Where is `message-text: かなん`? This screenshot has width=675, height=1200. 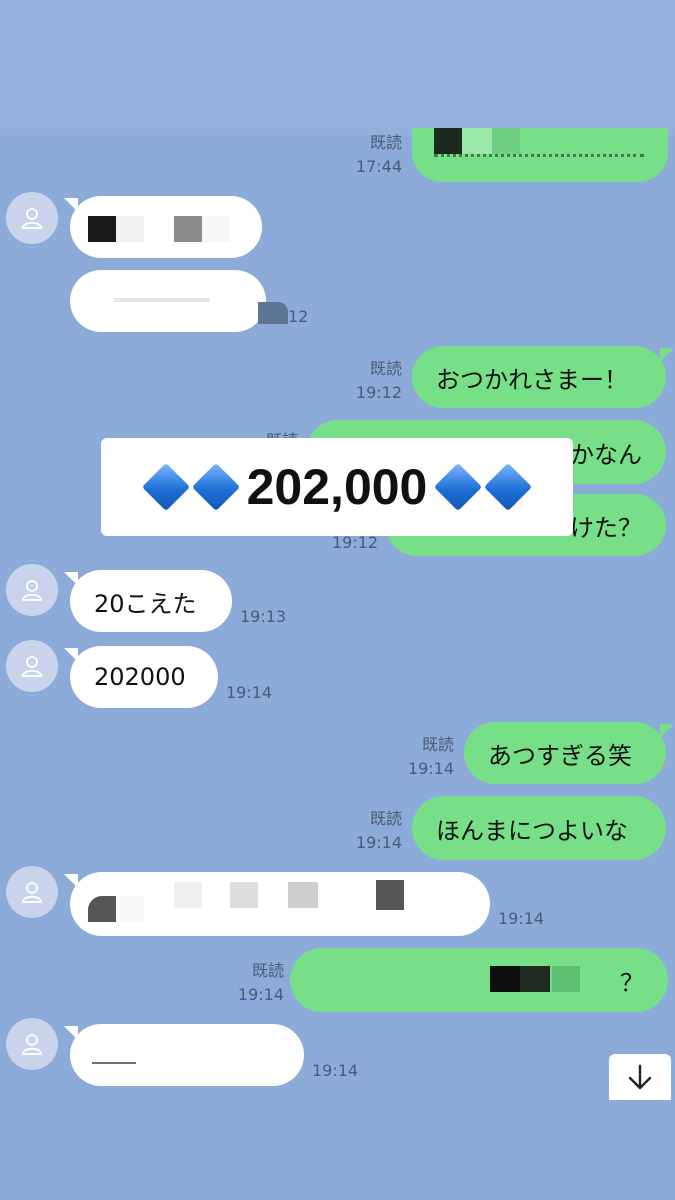 message-text: かなん is located at coordinates (606, 454).